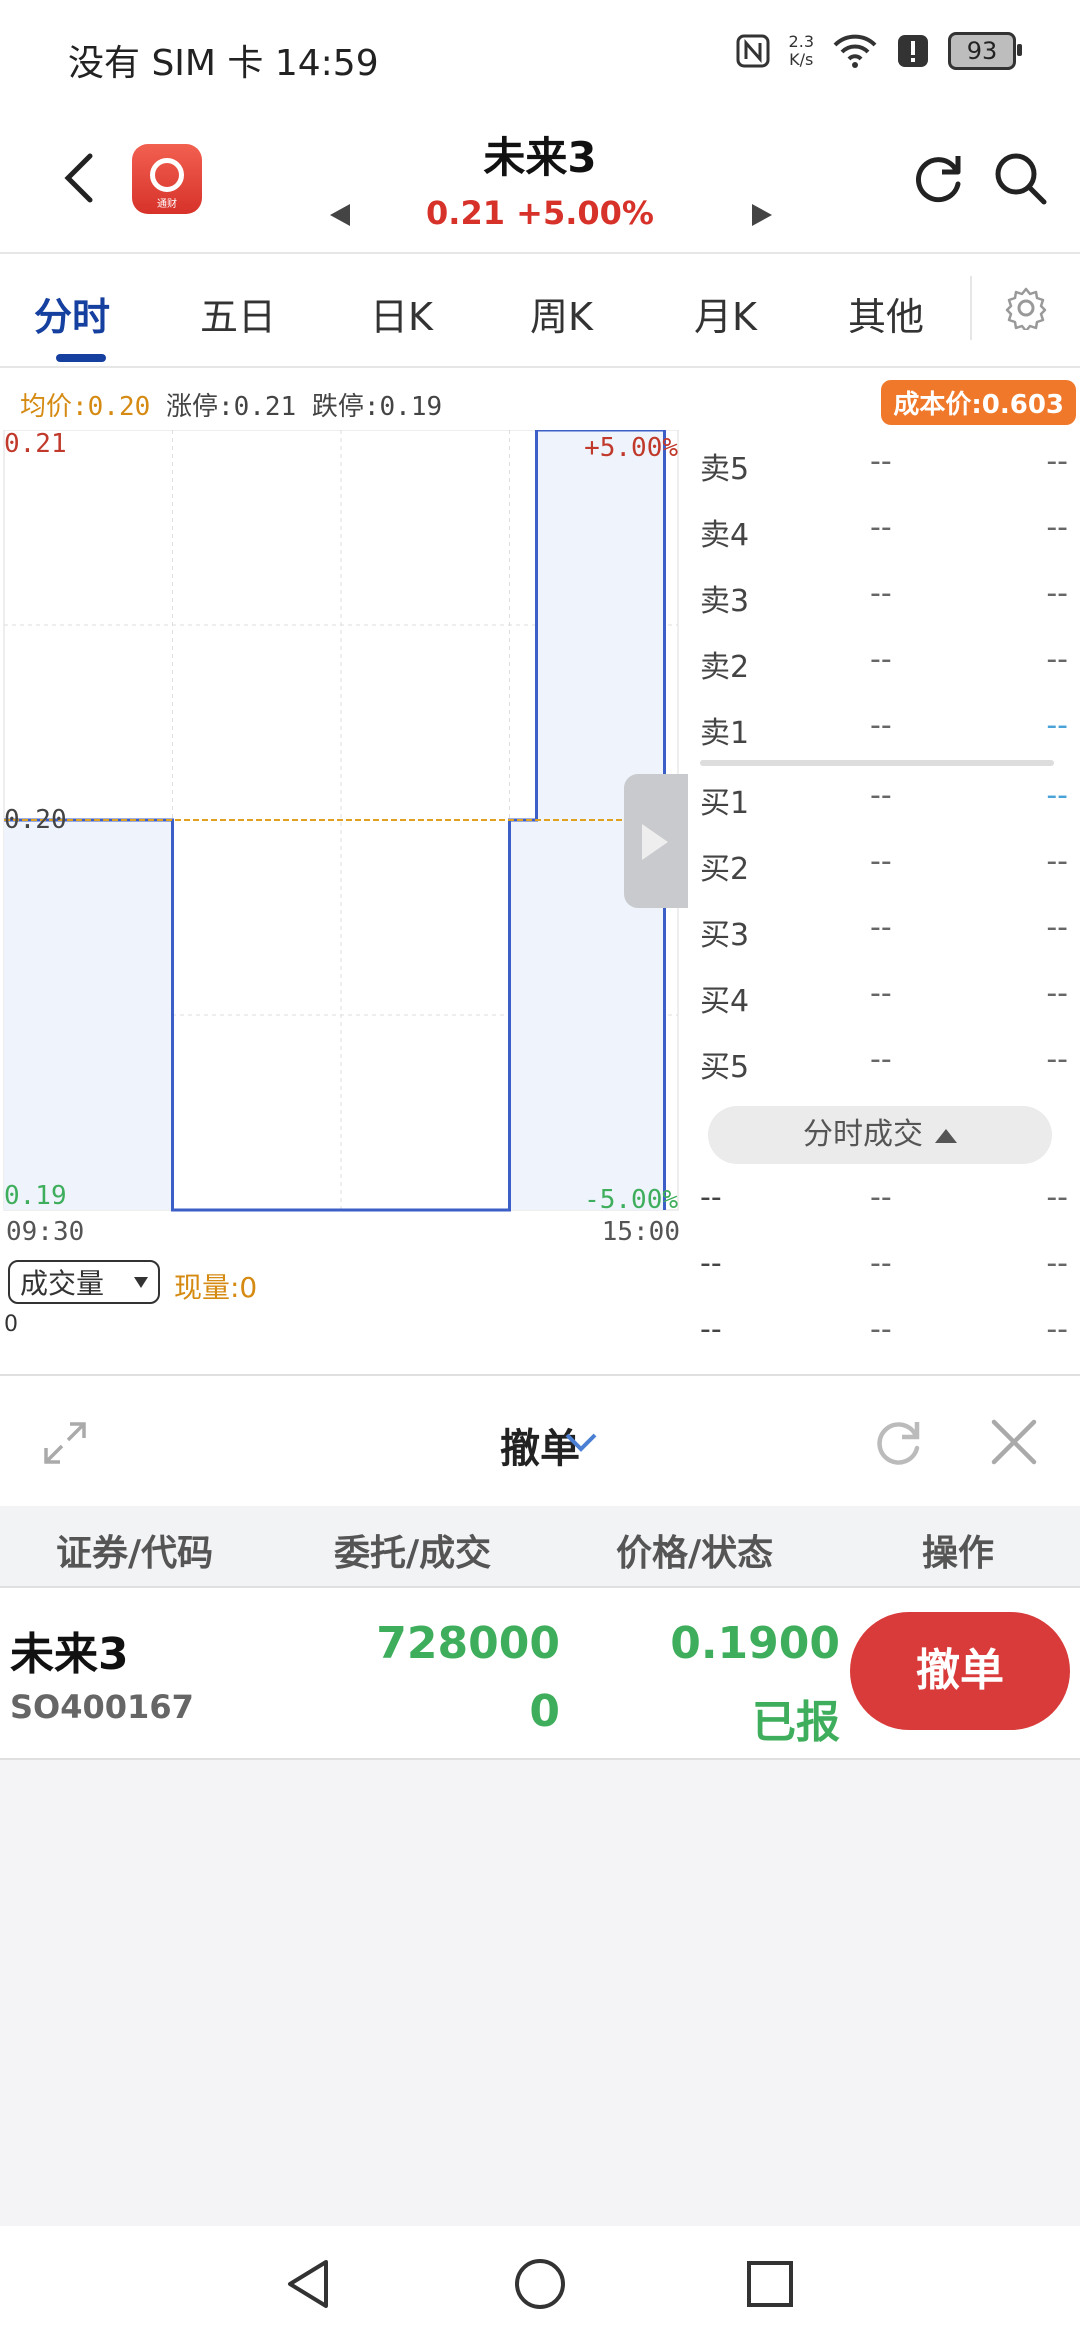  What do you see at coordinates (1014, 1442) in the screenshot?
I see `close-icon` at bounding box center [1014, 1442].